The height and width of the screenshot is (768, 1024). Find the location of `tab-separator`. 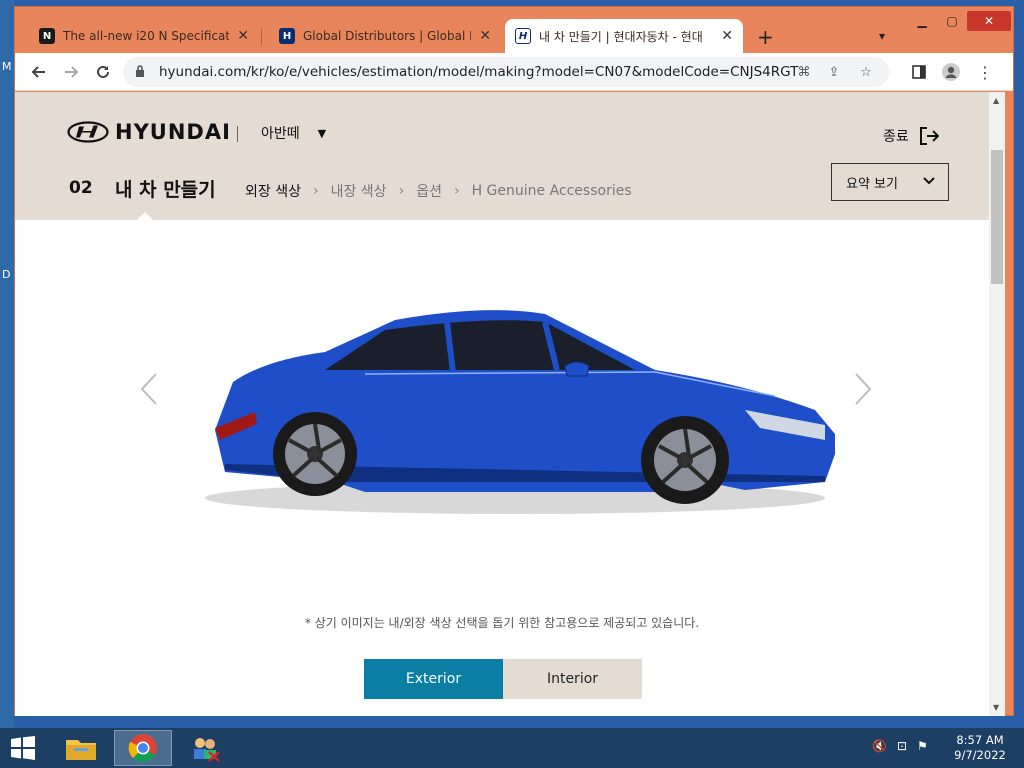

tab-separator is located at coordinates (261, 37).